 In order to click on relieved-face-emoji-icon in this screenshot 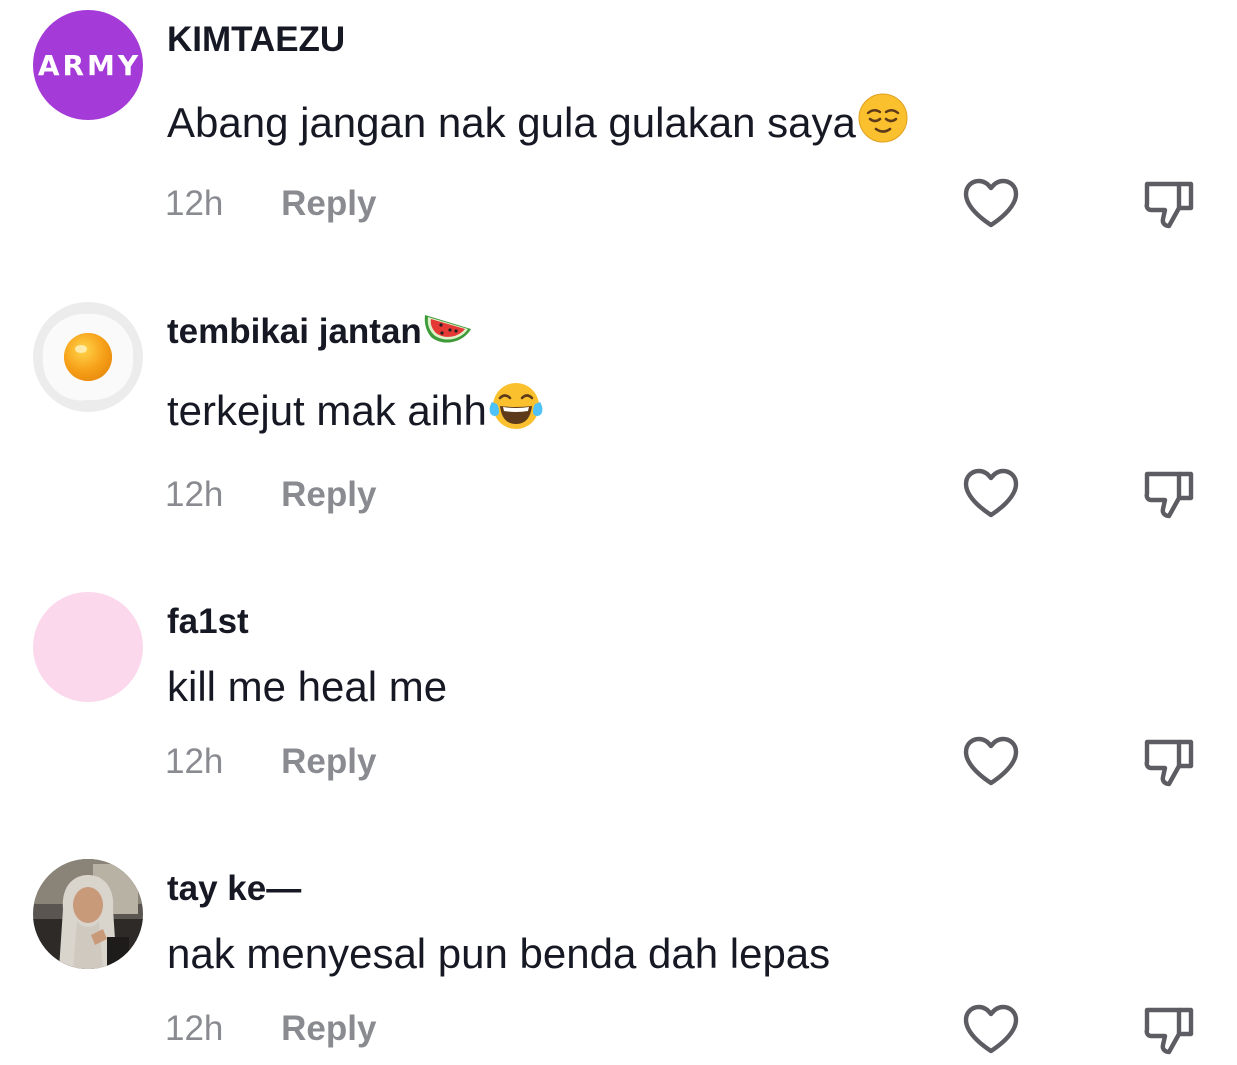, I will do `click(883, 123)`.